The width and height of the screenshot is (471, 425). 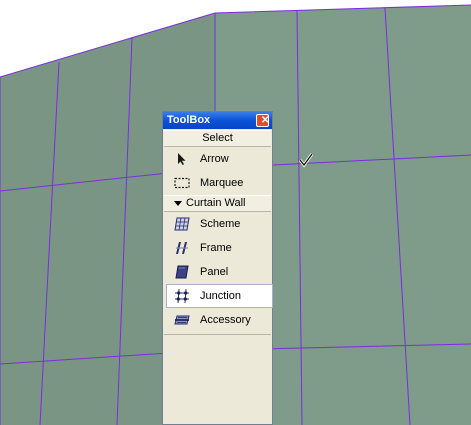 What do you see at coordinates (182, 296) in the screenshot?
I see `junction-icon` at bounding box center [182, 296].